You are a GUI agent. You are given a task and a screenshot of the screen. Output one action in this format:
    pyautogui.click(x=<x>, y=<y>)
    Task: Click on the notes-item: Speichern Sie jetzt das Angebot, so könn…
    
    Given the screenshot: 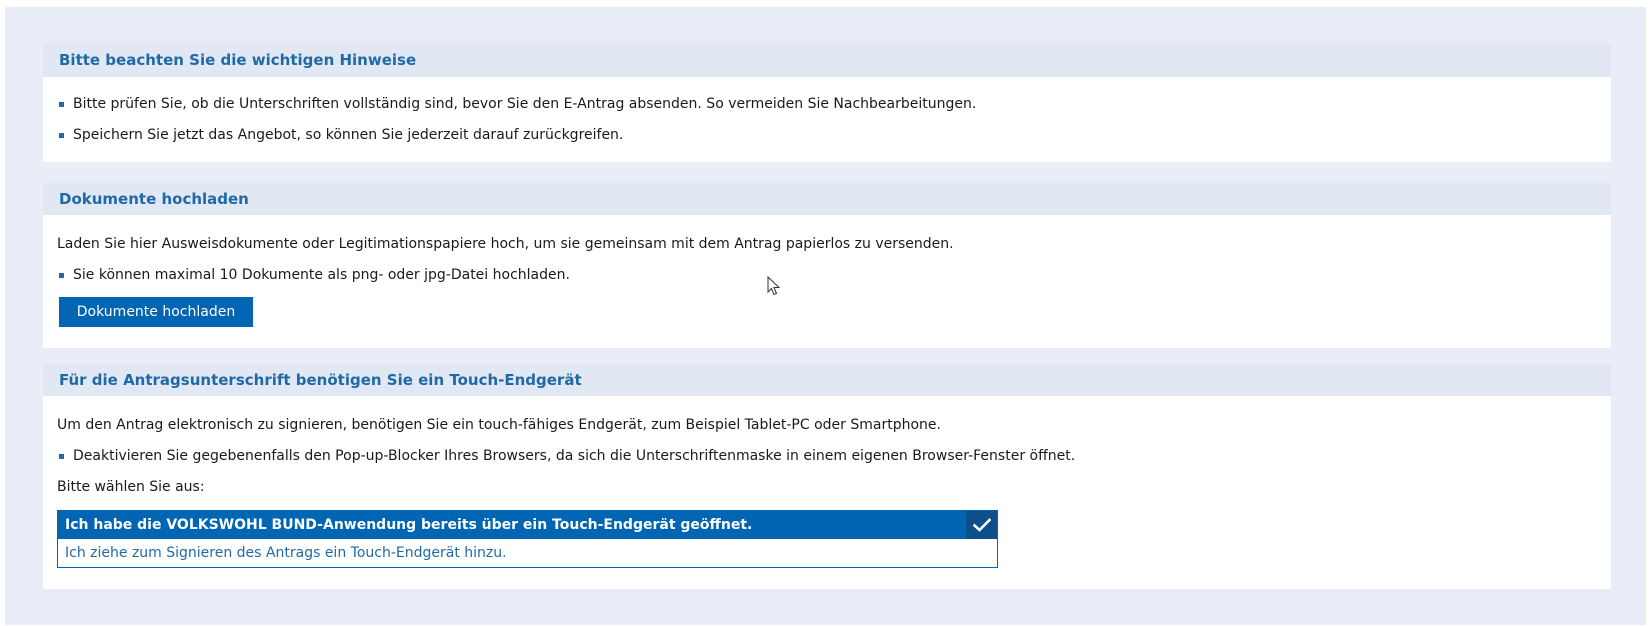 What is the action you would take?
    pyautogui.click(x=340, y=135)
    